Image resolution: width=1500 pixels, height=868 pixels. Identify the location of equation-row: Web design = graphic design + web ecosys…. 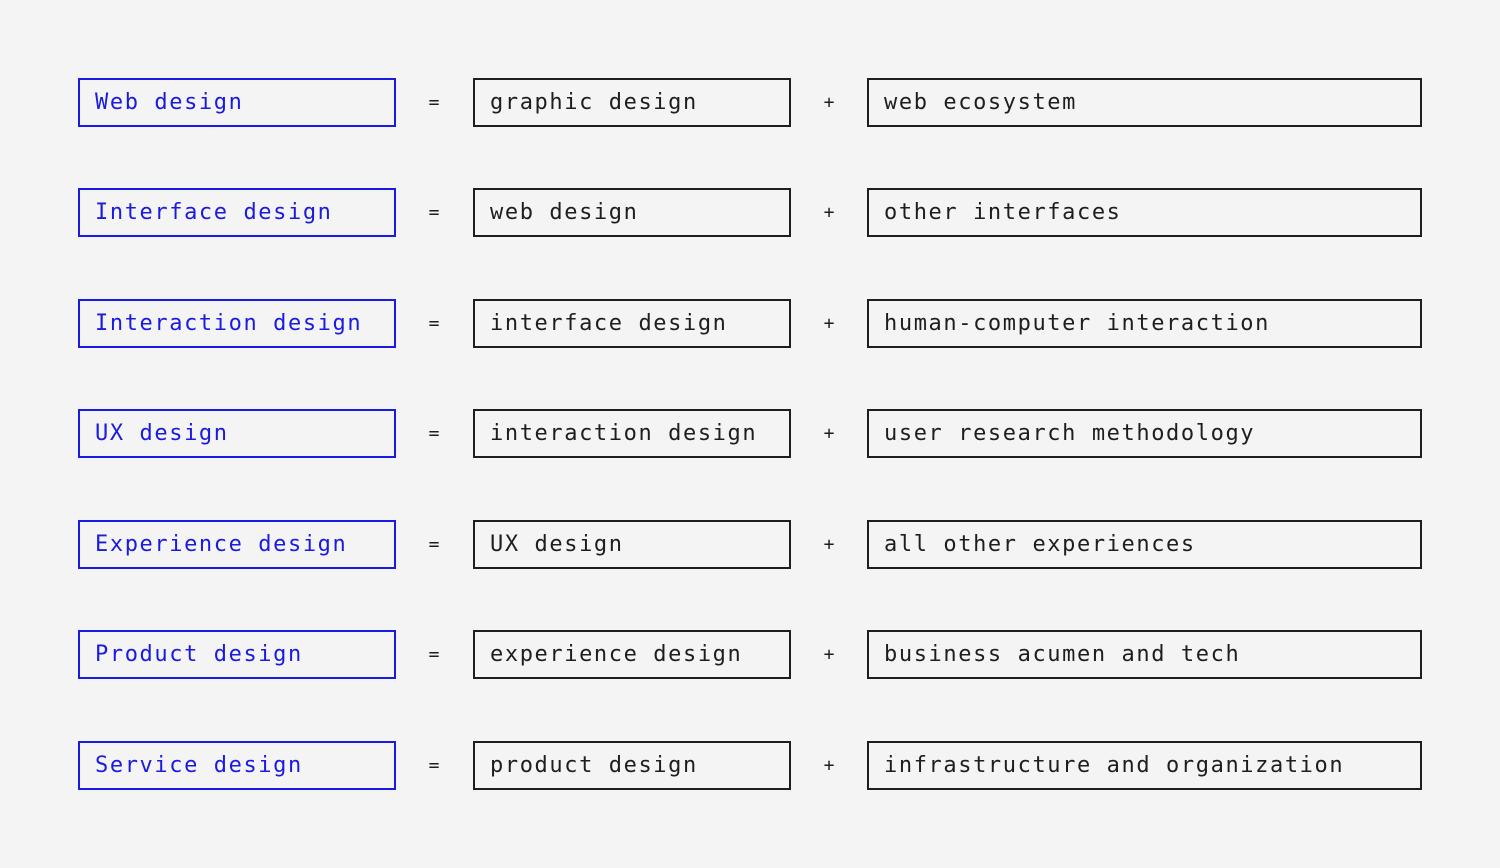
(750, 102).